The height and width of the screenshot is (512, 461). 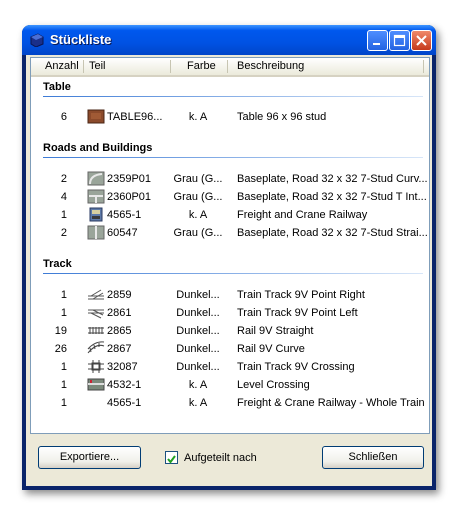 I want to click on train-set-icon, so click(x=96, y=214).